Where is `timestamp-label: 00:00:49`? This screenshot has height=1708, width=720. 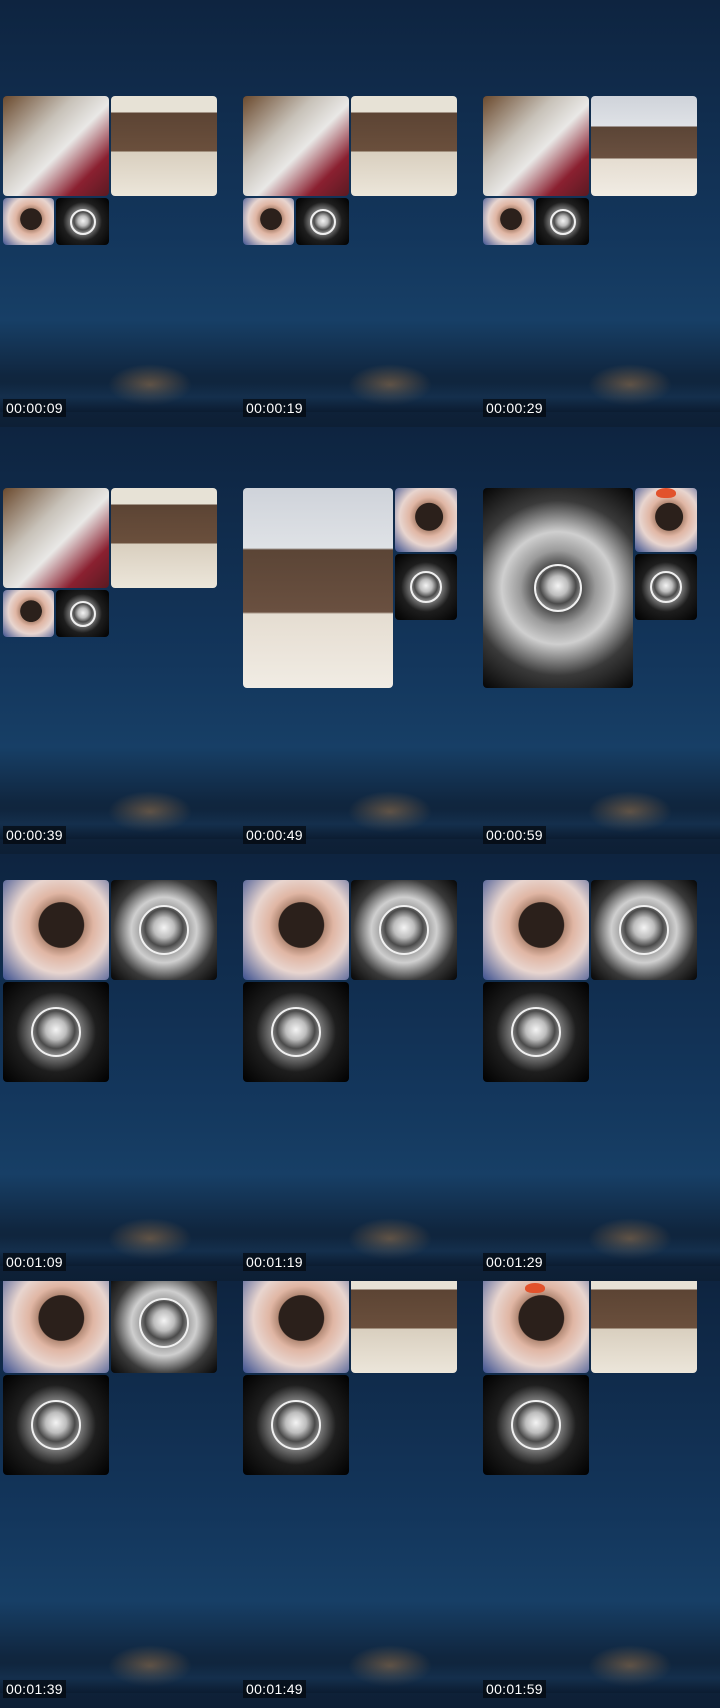
timestamp-label: 00:00:49 is located at coordinates (274, 835).